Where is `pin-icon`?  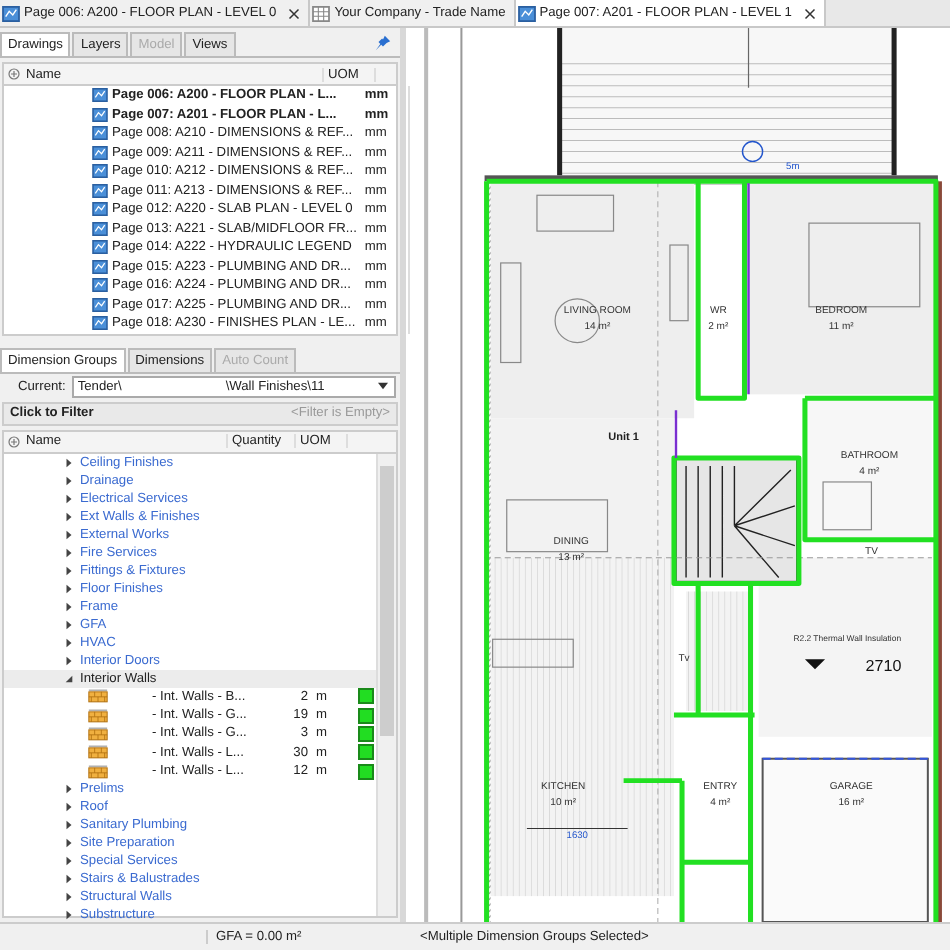 pin-icon is located at coordinates (383, 42).